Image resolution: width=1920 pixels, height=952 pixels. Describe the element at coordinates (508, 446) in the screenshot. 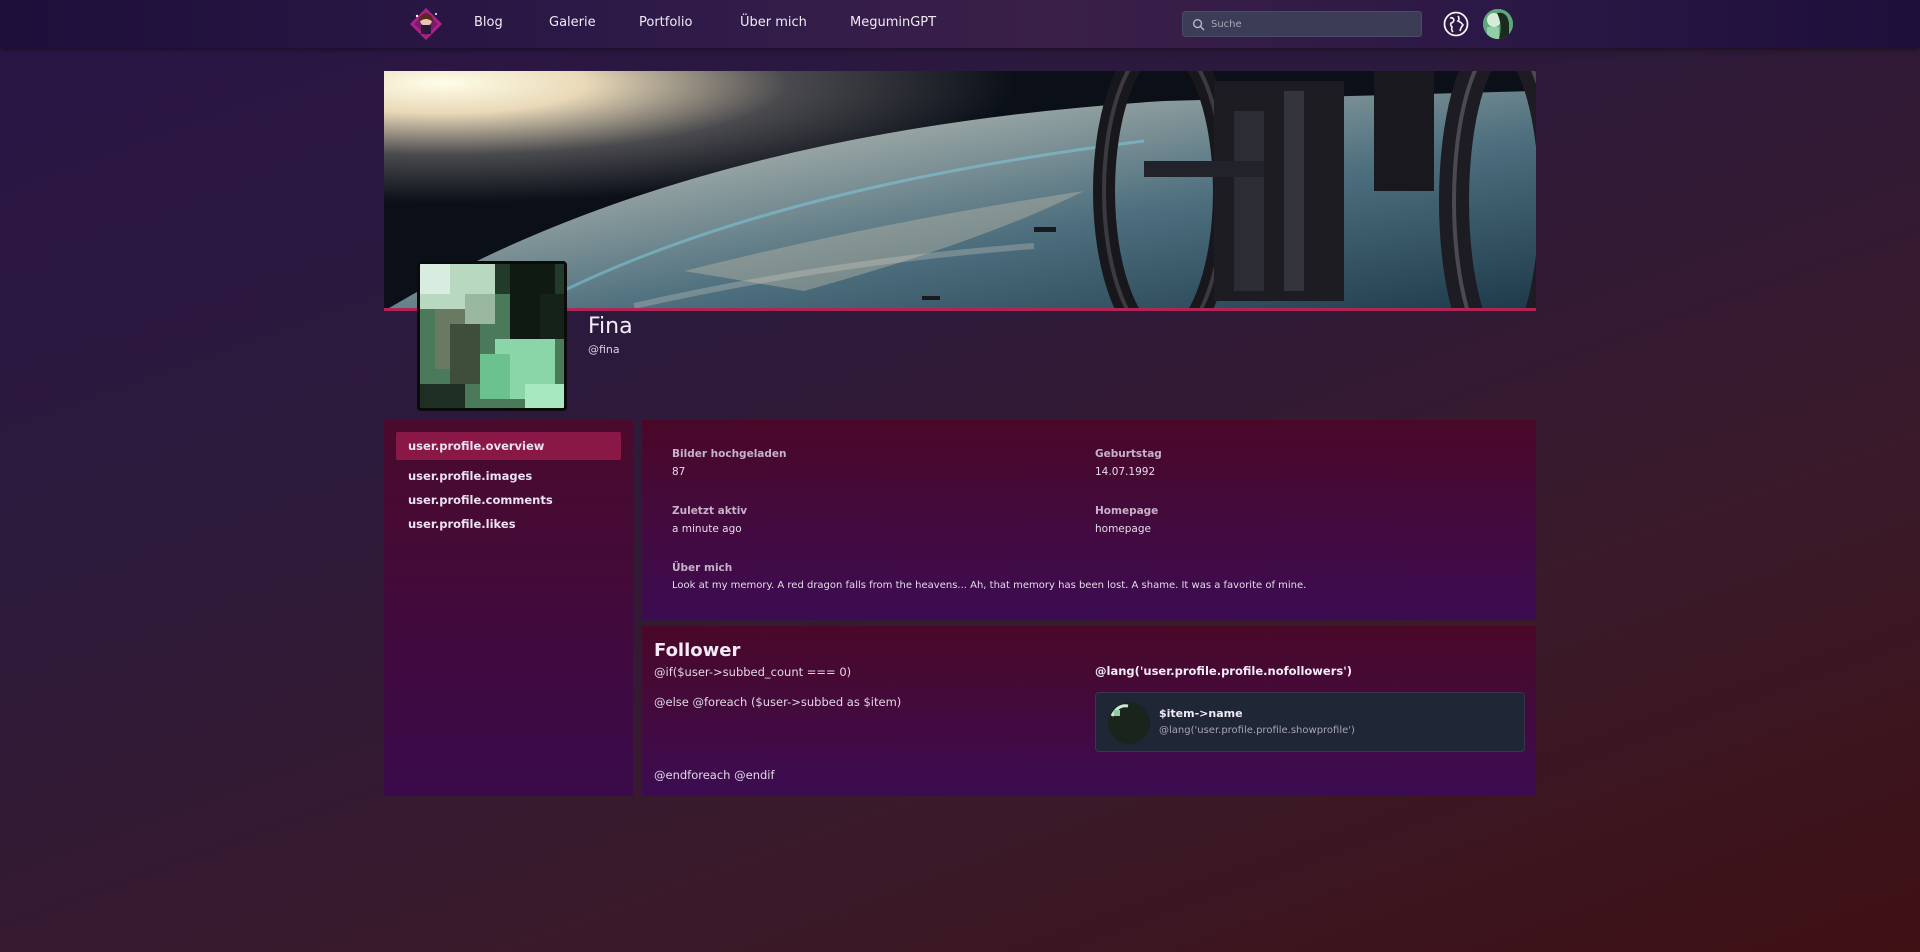

I see `sidebar-item-overview: user.profile.overview` at that location.